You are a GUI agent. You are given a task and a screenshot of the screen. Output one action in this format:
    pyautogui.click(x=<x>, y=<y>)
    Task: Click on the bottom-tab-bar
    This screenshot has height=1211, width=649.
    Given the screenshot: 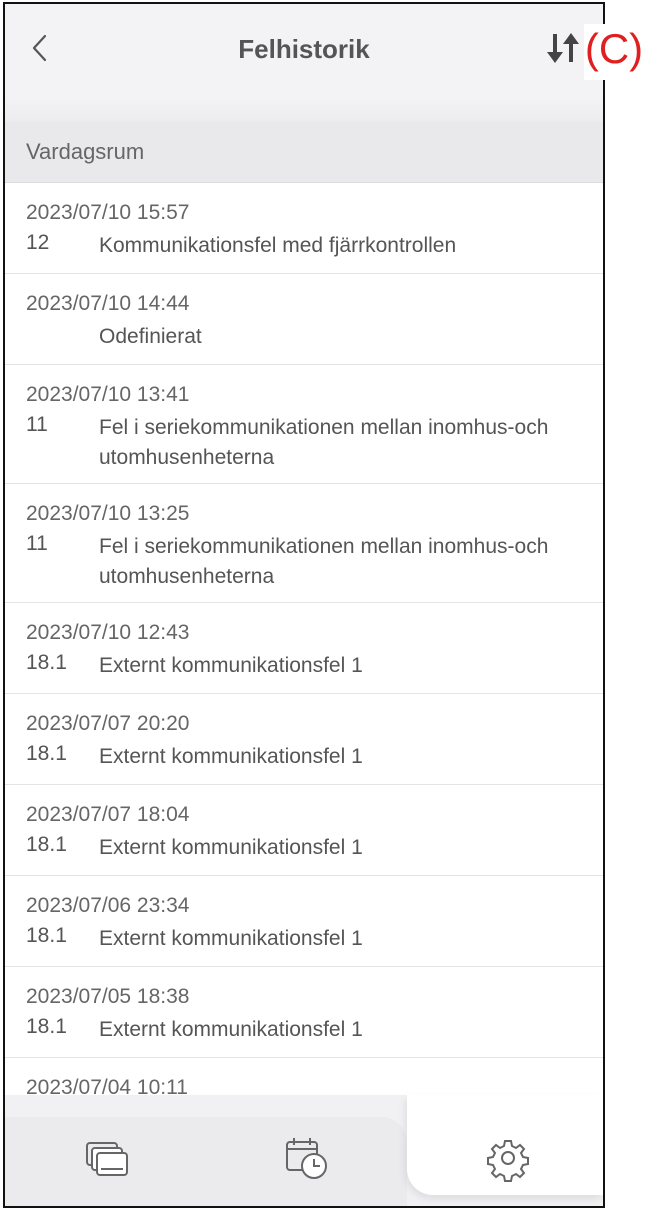 What is the action you would take?
    pyautogui.click(x=304, y=1150)
    